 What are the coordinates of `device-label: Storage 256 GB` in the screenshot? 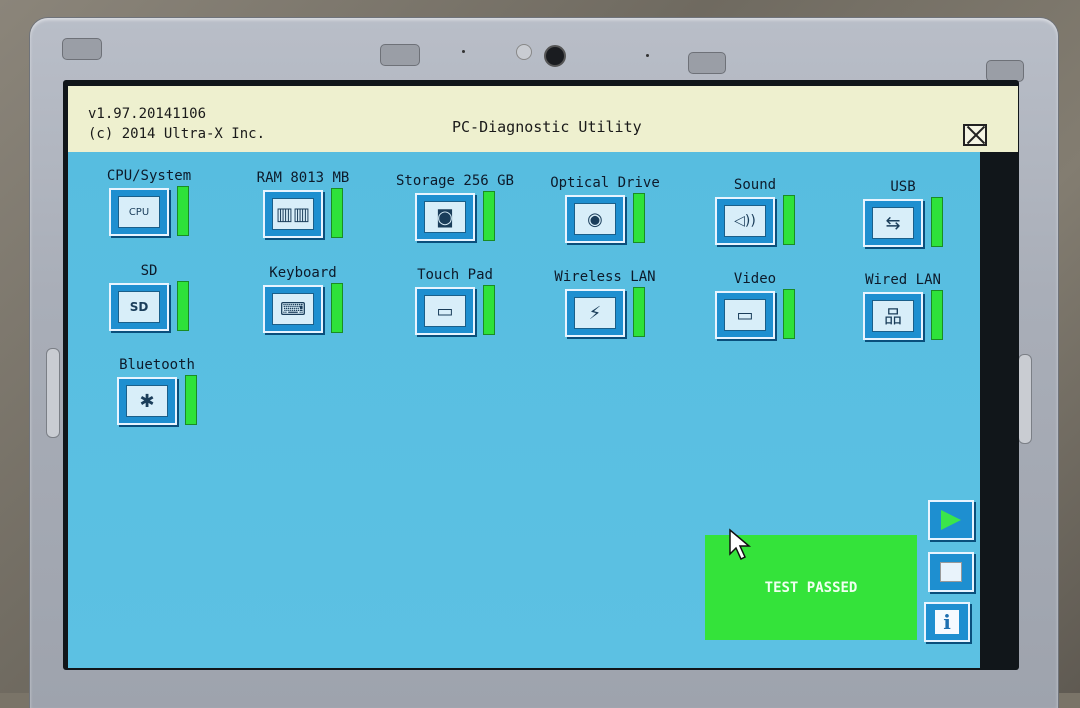 It's located at (454, 181).